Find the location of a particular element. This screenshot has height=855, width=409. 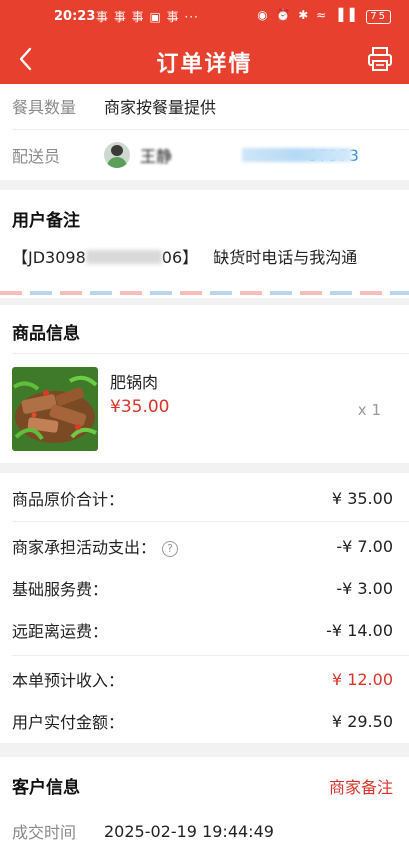

fee-amount: -¥ 7.00 is located at coordinates (364, 546).